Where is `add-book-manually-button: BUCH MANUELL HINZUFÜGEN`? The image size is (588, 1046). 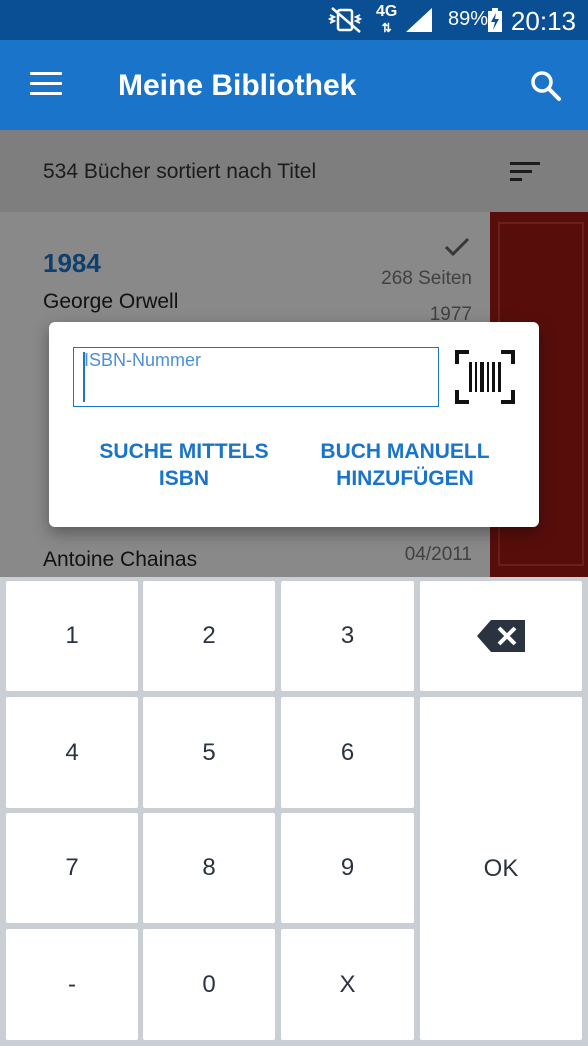
add-book-manually-button: BUCH MANUELL HINZUFÜGEN is located at coordinates (405, 465).